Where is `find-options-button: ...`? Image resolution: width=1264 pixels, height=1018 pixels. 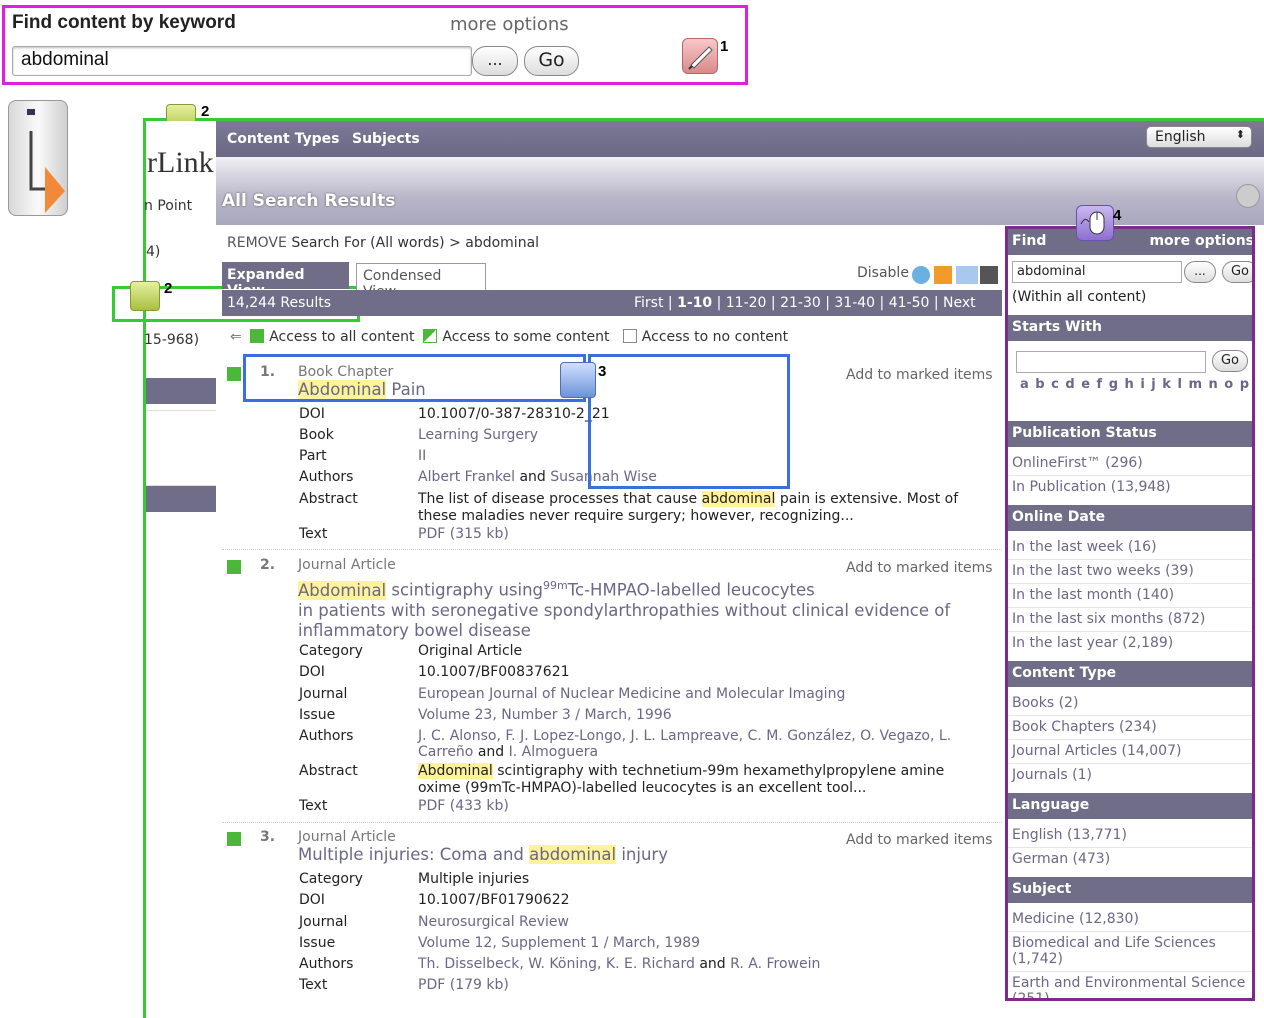 find-options-button: ... is located at coordinates (495, 61).